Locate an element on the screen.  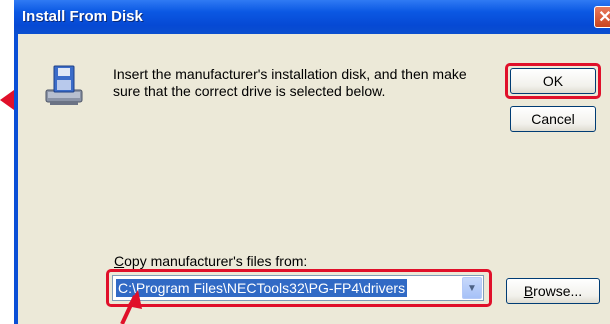
copy-label-text: opy manufacturer's files from: is located at coordinates (216, 261).